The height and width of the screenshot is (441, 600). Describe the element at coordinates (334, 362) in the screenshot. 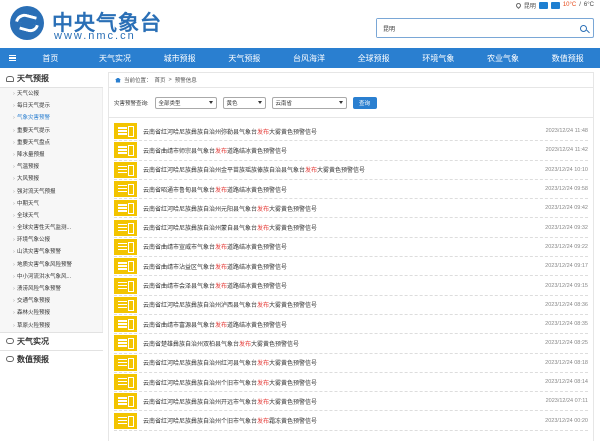

I see `alert-title: 云南省红河哈尼族彝族自治州红河县气象台发布大雾黄色预警信号` at that location.